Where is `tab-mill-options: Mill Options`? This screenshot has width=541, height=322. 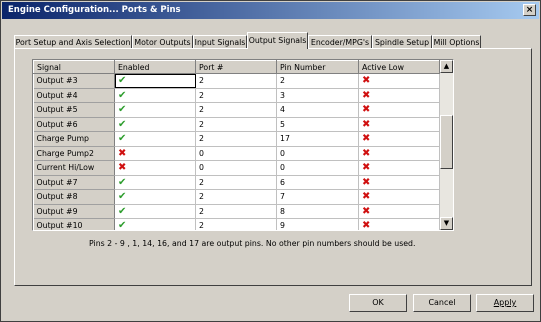 tab-mill-options: Mill Options is located at coordinates (456, 42).